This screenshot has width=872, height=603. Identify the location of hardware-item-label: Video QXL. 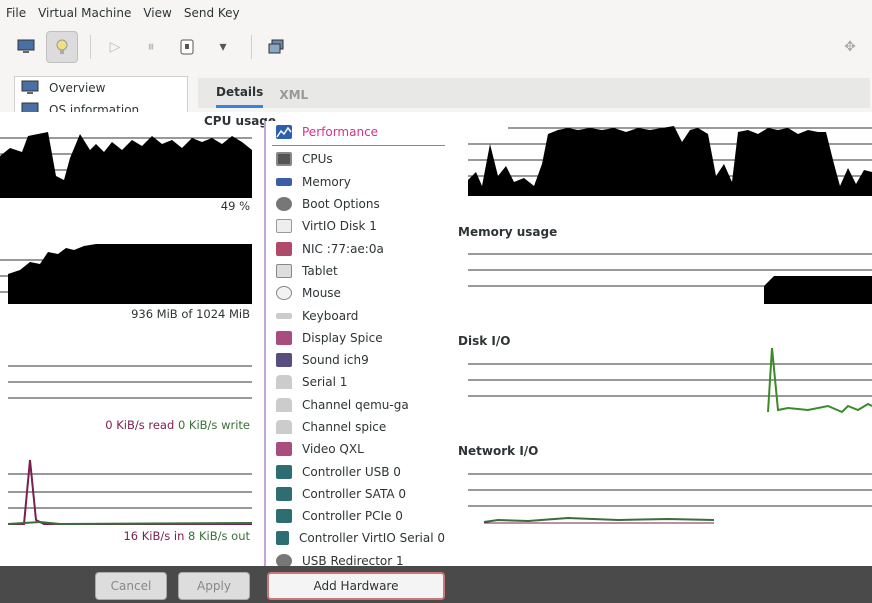
(333, 449).